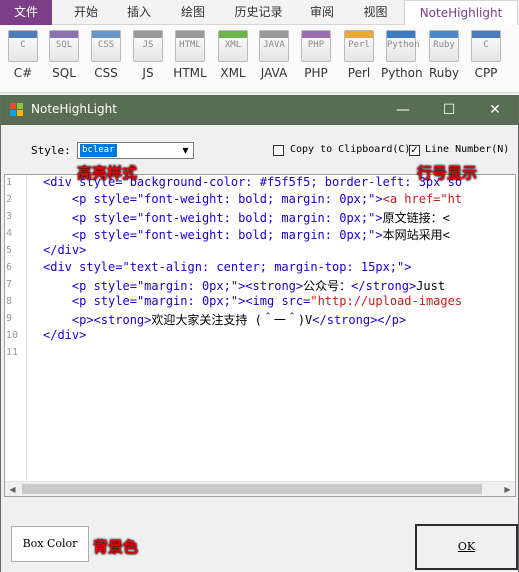  Describe the element at coordinates (414, 150) in the screenshot. I see `line-number-checkbox: ✓` at that location.